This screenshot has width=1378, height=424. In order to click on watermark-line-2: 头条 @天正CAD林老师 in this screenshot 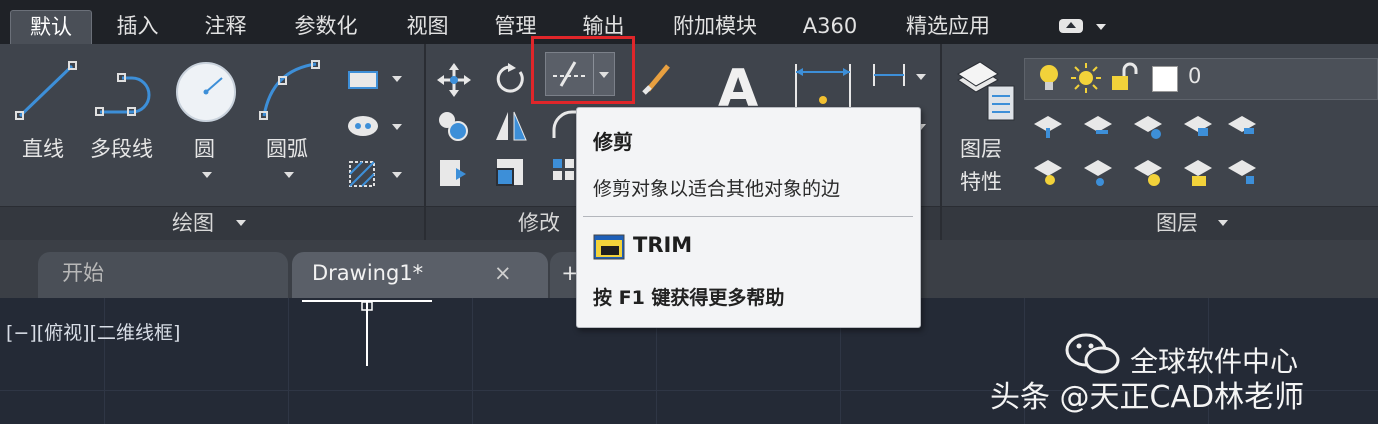, I will do `click(1147, 397)`.